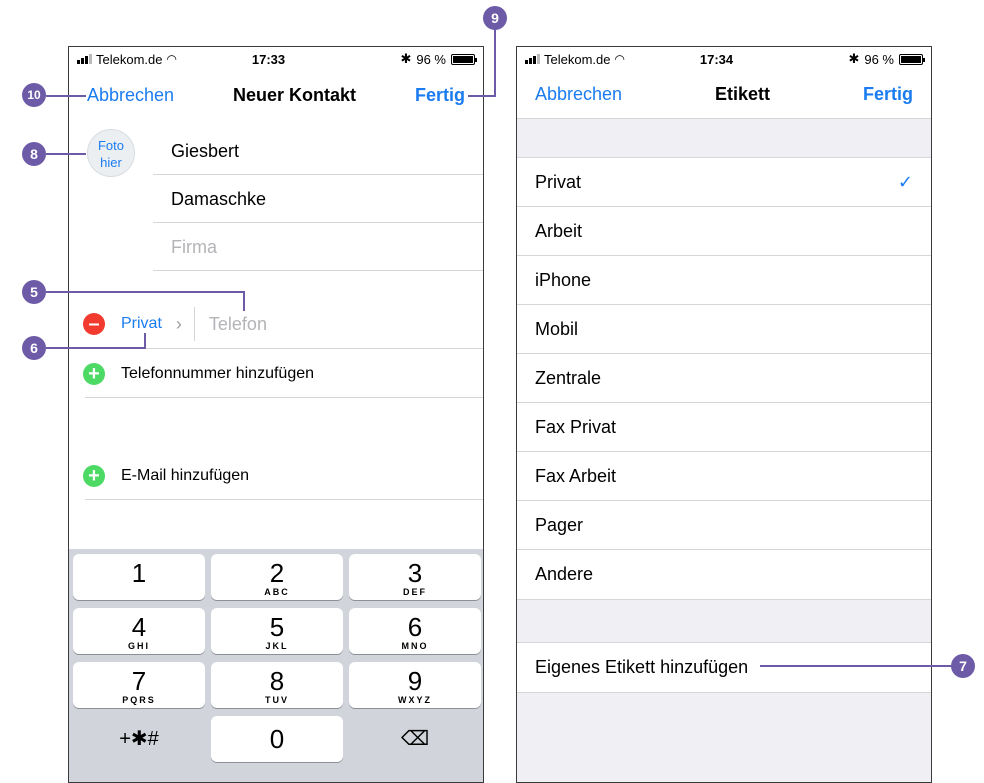 The image size is (984, 783). I want to click on remove-phone-icon: –, so click(94, 324).